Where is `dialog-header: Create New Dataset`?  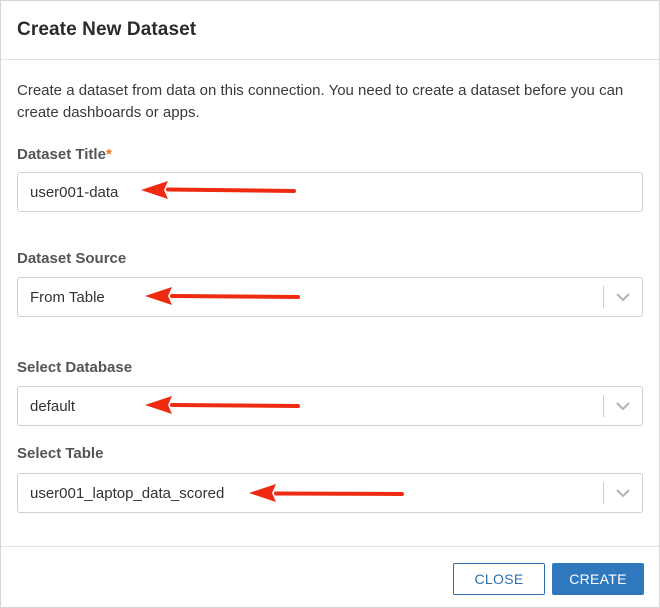
dialog-header: Create New Dataset is located at coordinates (330, 30).